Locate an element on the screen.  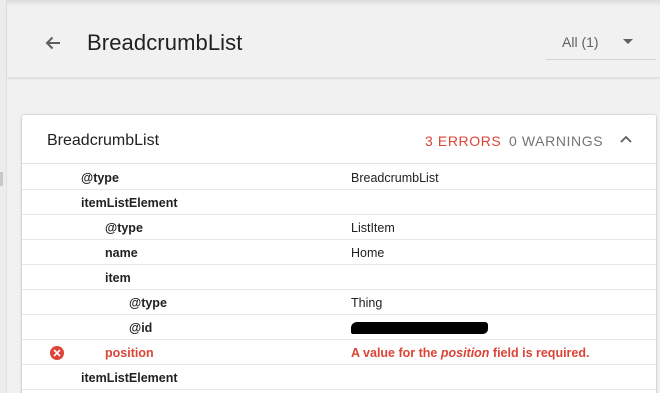
chevron-up-icon is located at coordinates (626, 139).